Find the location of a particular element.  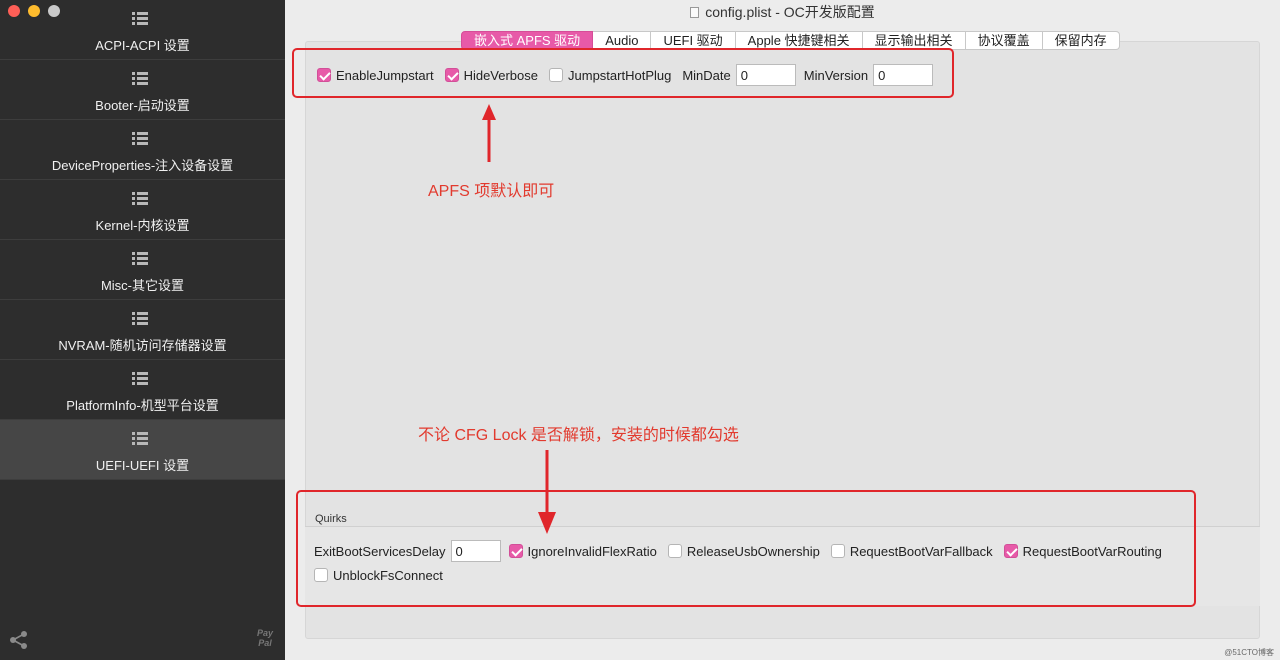

tab-output: 显示输出相关 is located at coordinates (914, 40).